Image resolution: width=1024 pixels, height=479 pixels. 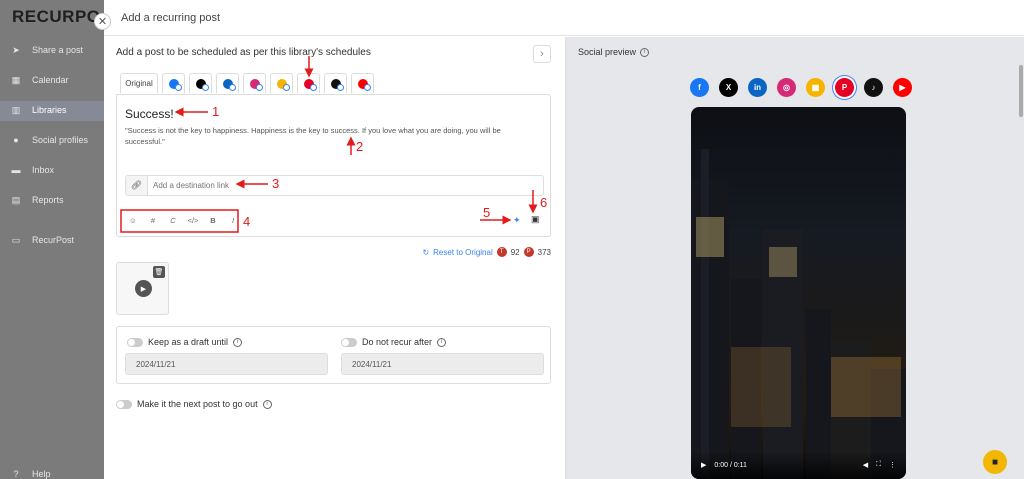 I want to click on sidebar-item-recurpost: ▭ RecurPost, so click(x=42, y=240).